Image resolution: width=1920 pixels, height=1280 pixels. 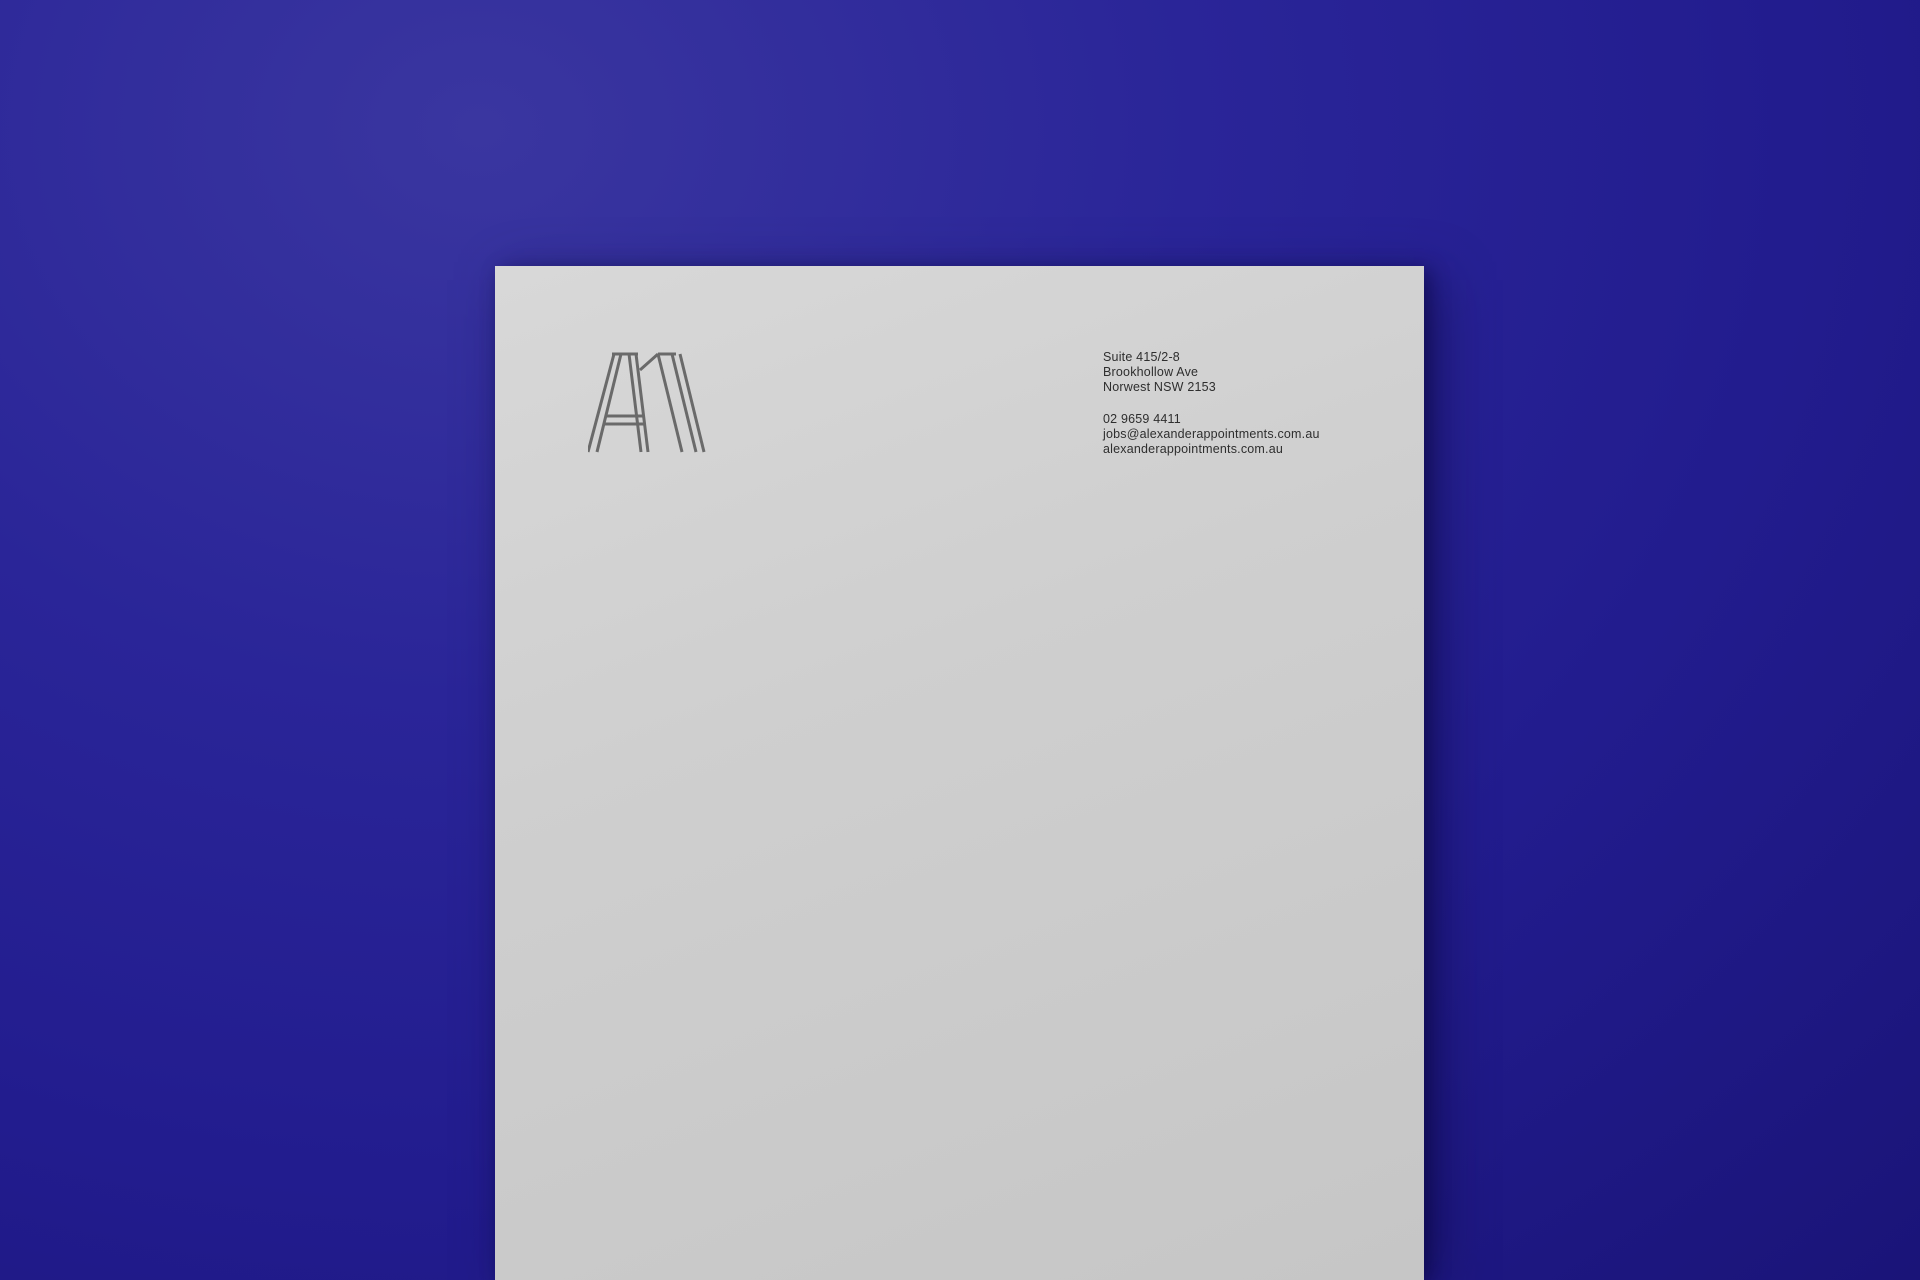 What do you see at coordinates (1141, 357) in the screenshot?
I see `address-line-1: Suite 415/2-8` at bounding box center [1141, 357].